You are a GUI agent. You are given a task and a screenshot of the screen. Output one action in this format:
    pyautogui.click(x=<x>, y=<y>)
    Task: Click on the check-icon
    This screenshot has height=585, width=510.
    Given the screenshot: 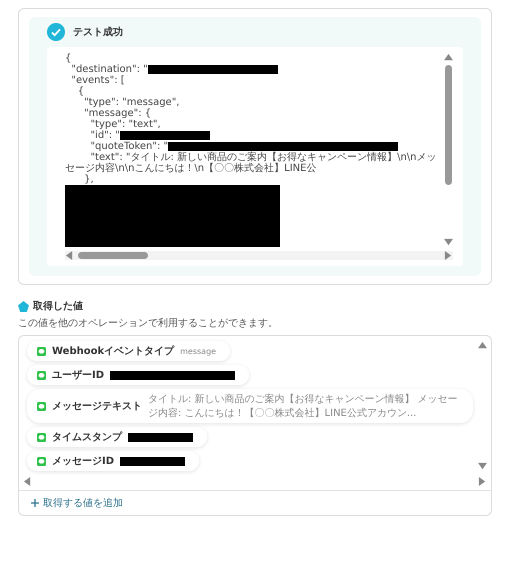 What is the action you would take?
    pyautogui.click(x=56, y=32)
    